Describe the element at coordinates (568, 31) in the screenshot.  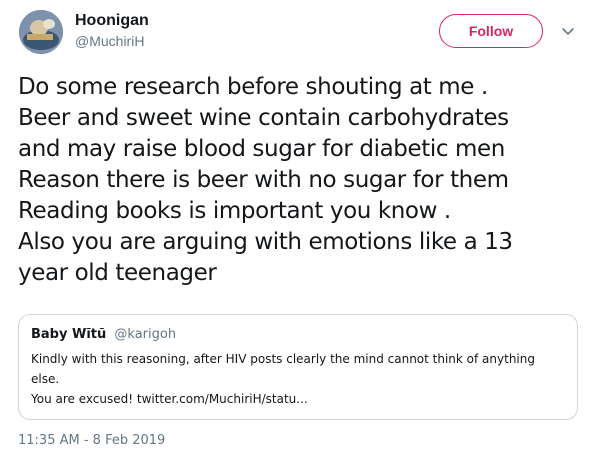
I see `chevron-down-icon` at that location.